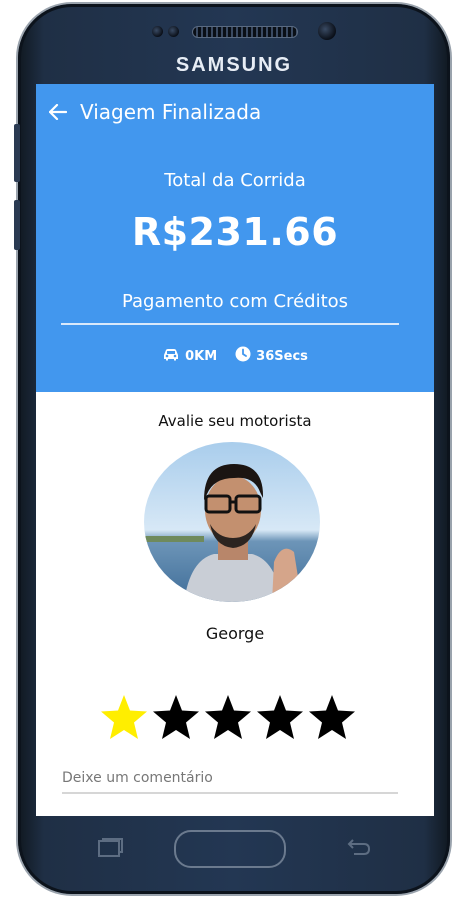 The width and height of the screenshot is (469, 900). I want to click on speaker-grille, so click(245, 32).